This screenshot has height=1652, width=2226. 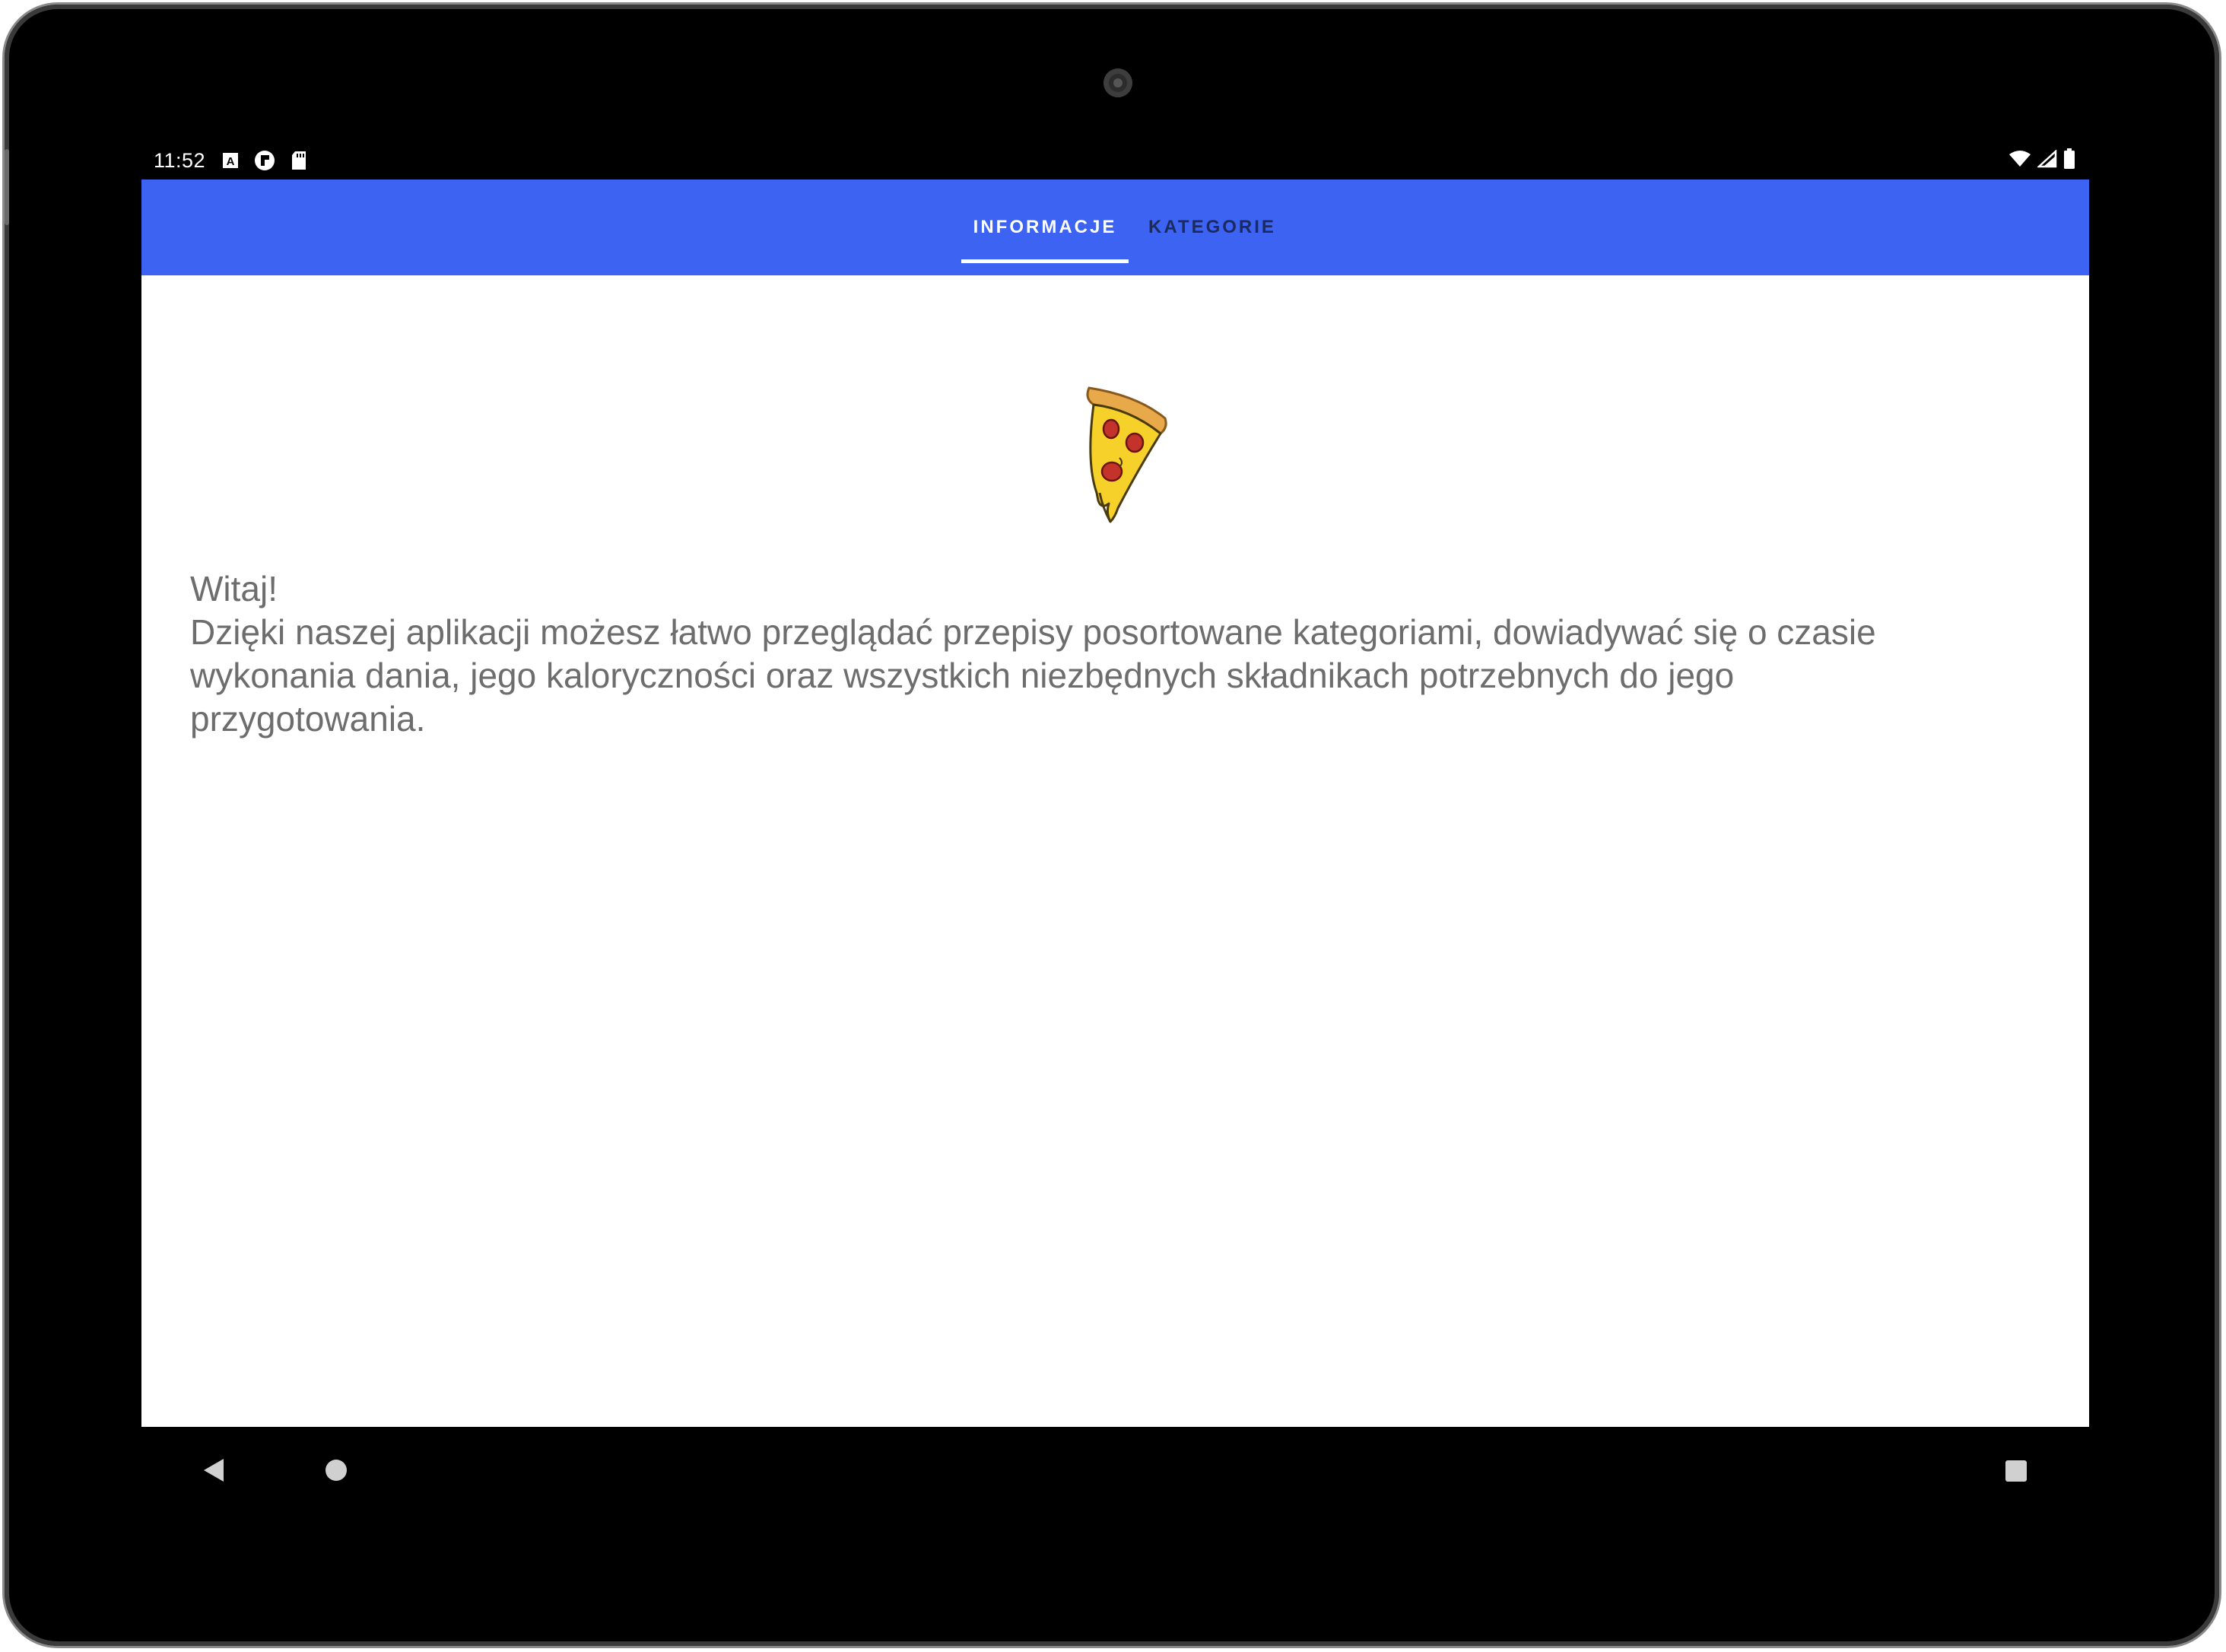 I want to click on tab-informacje-label: INFORMACJE, so click(x=1045, y=227).